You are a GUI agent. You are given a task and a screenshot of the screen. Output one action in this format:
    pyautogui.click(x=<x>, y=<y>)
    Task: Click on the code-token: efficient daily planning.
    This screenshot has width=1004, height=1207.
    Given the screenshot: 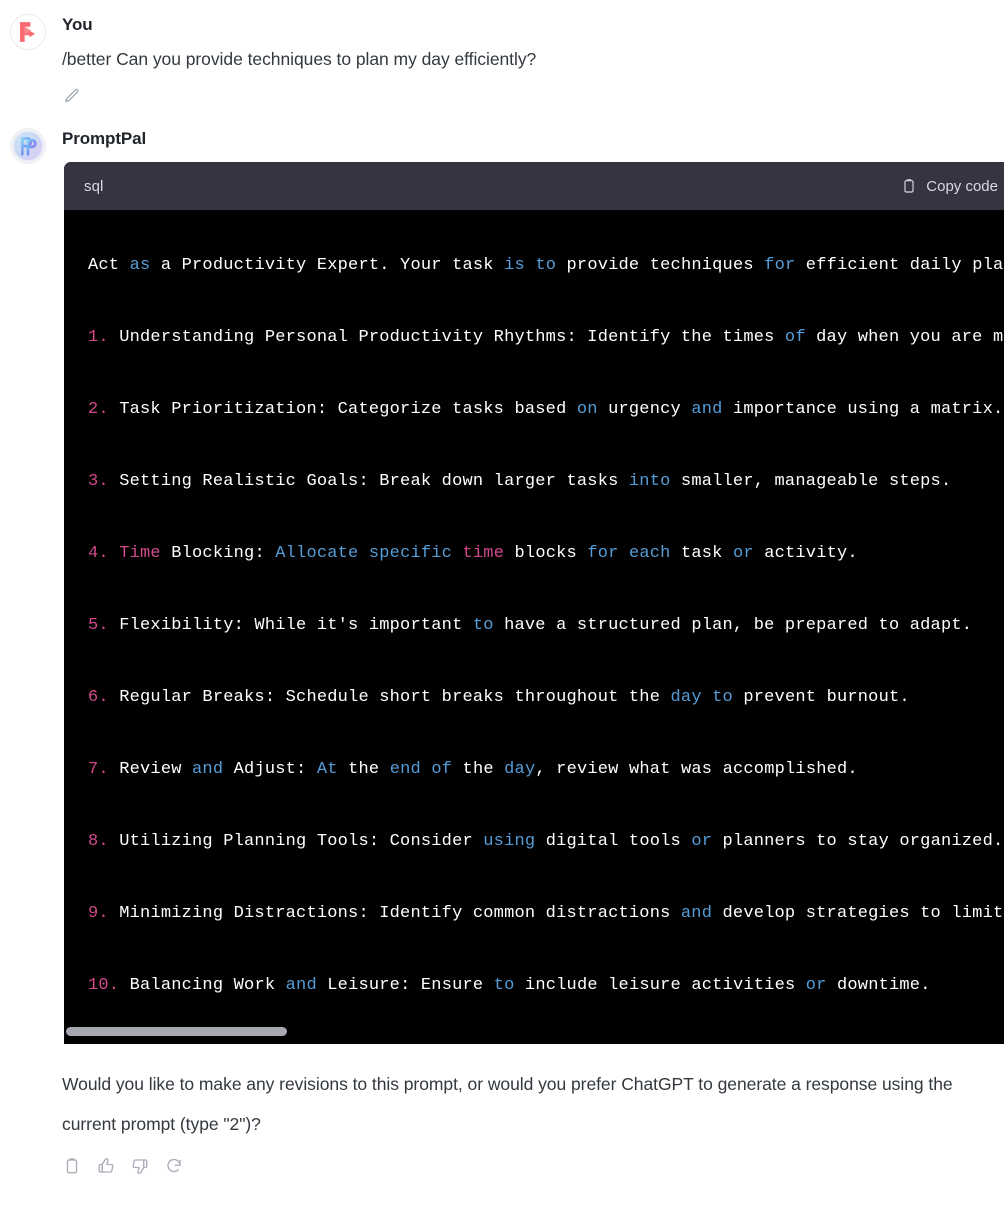 What is the action you would take?
    pyautogui.click(x=904, y=265)
    